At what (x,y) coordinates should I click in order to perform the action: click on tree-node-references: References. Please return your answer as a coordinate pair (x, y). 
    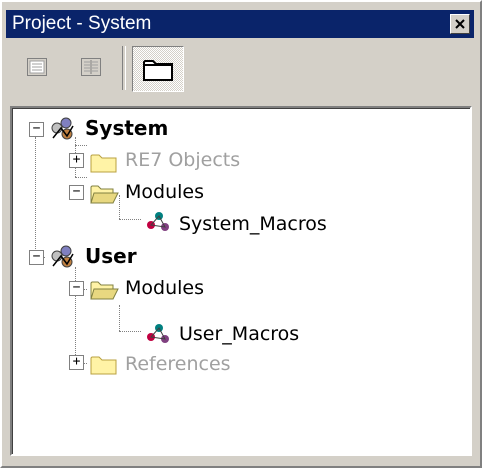
    Looking at the image, I should click on (178, 364).